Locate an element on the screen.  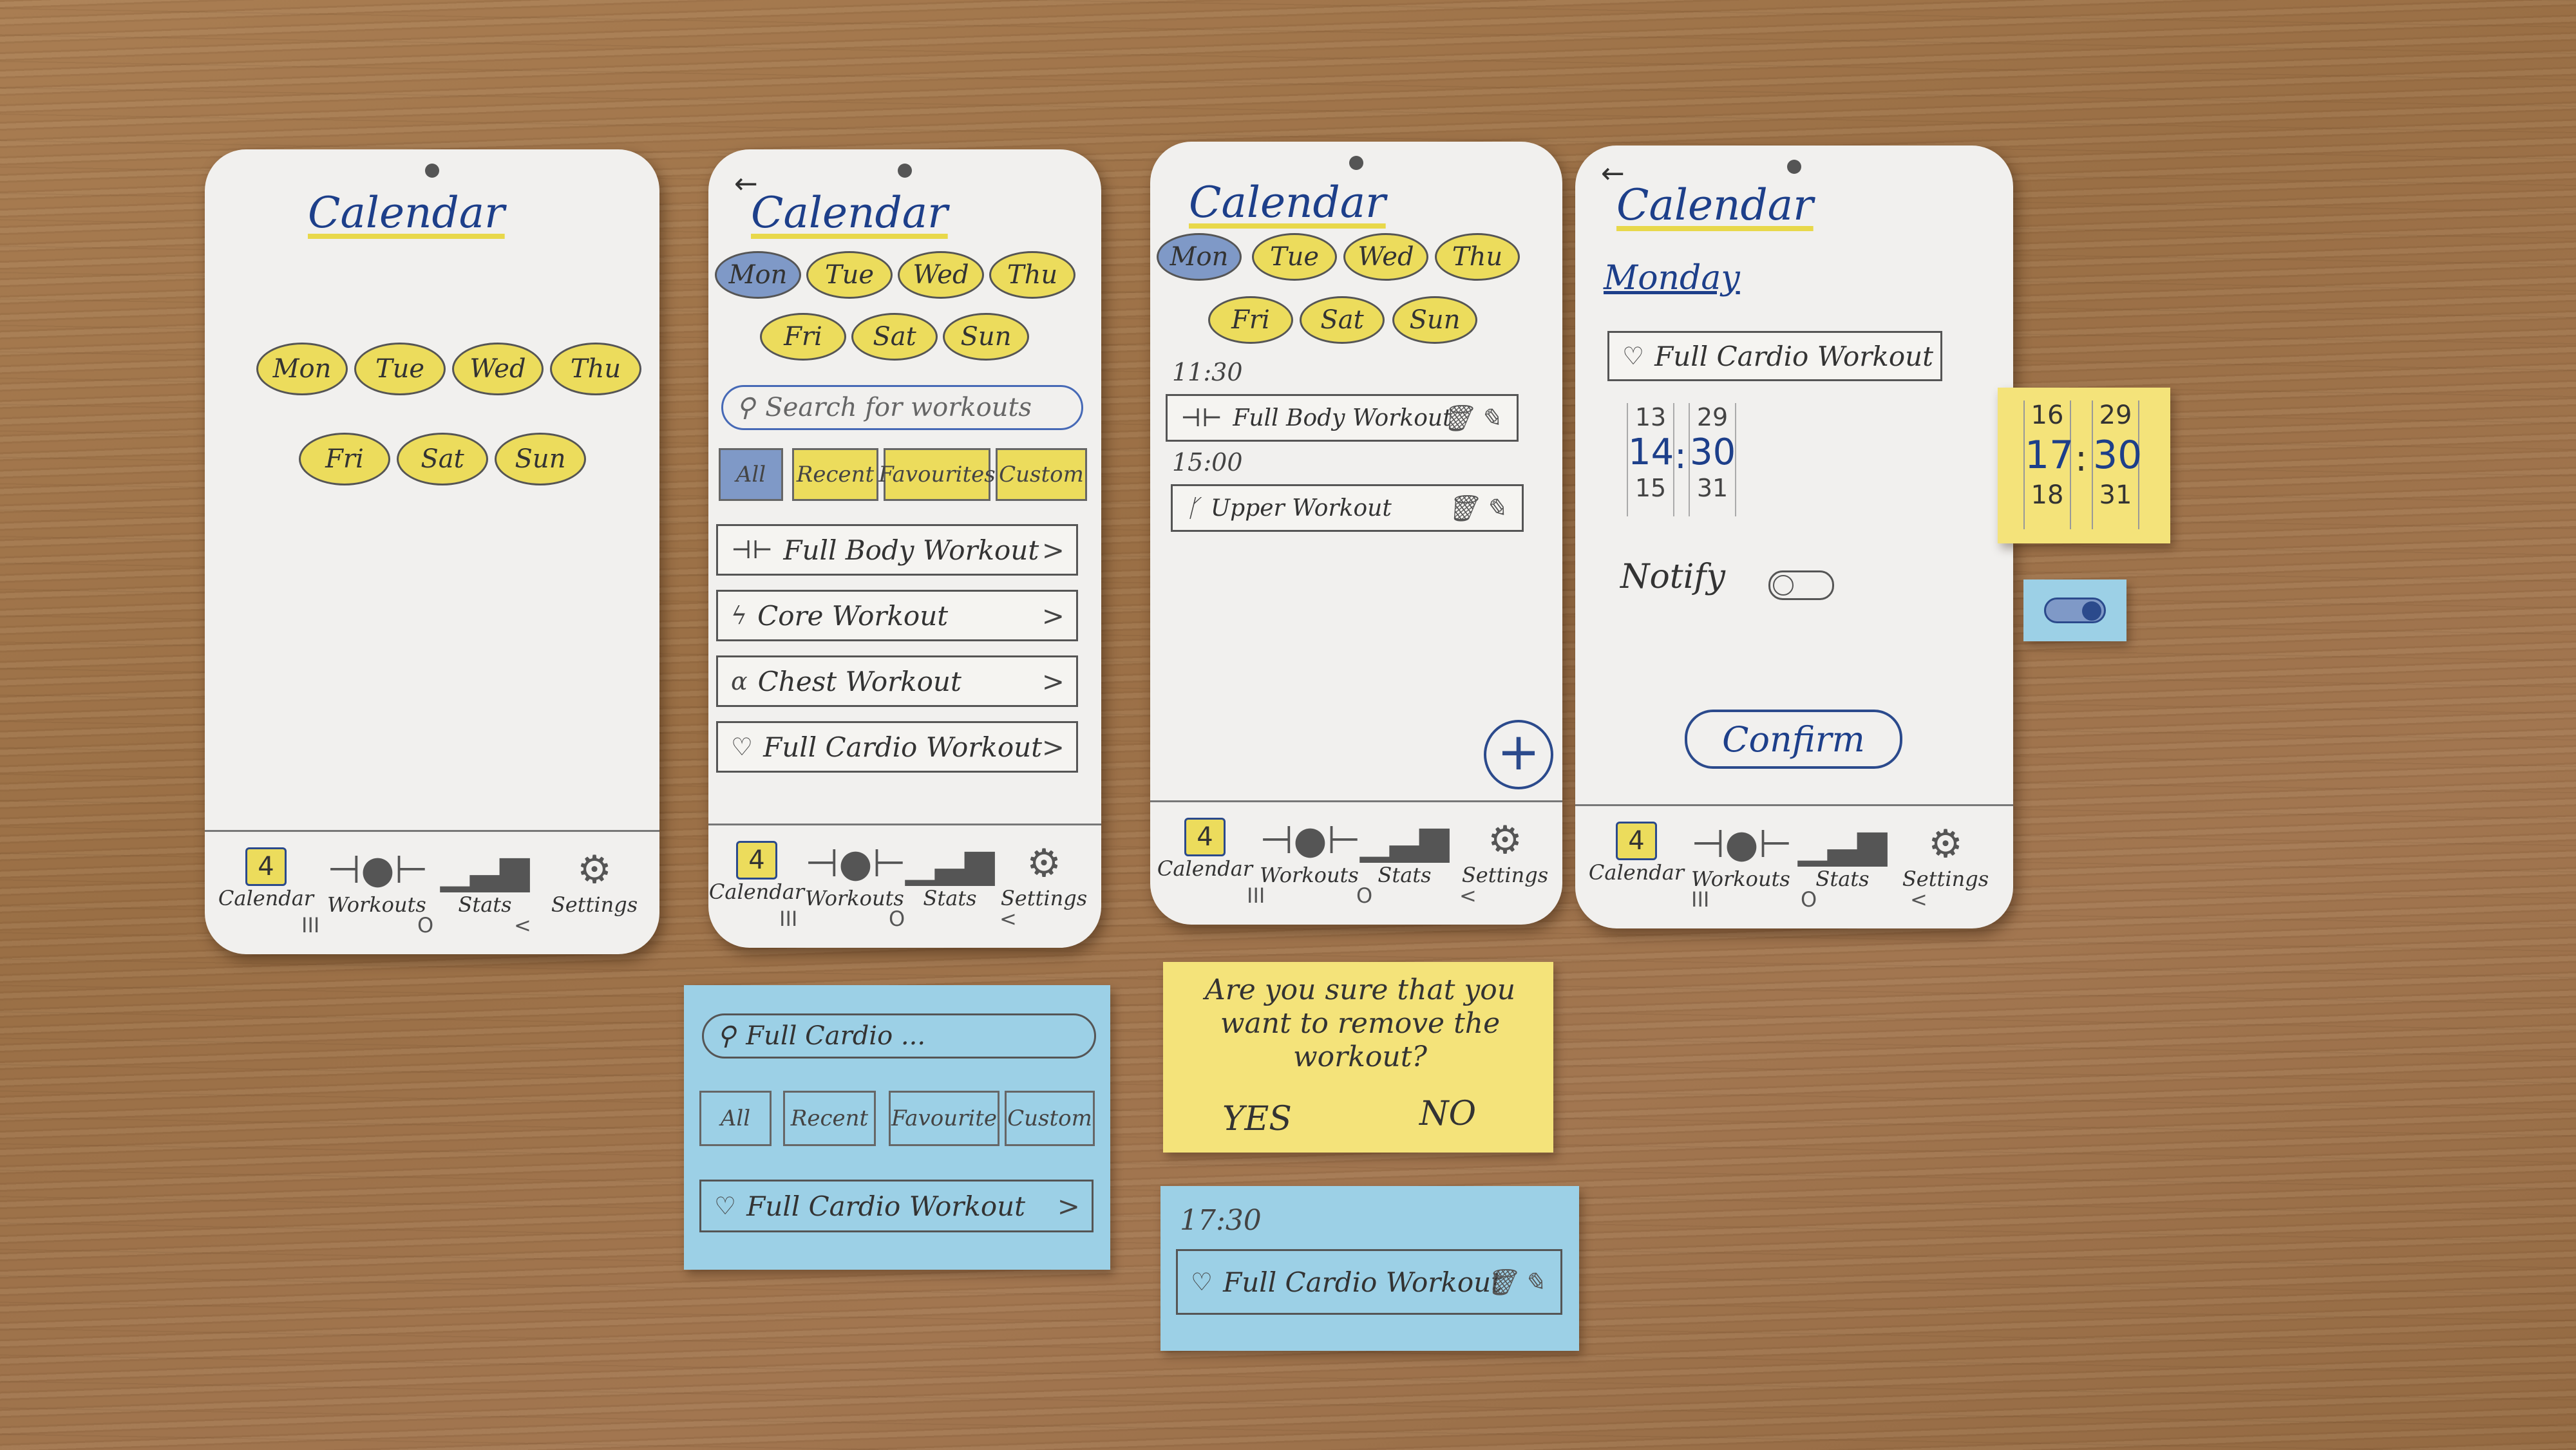
heart-icon: ♡ is located at coordinates (1202, 1282).